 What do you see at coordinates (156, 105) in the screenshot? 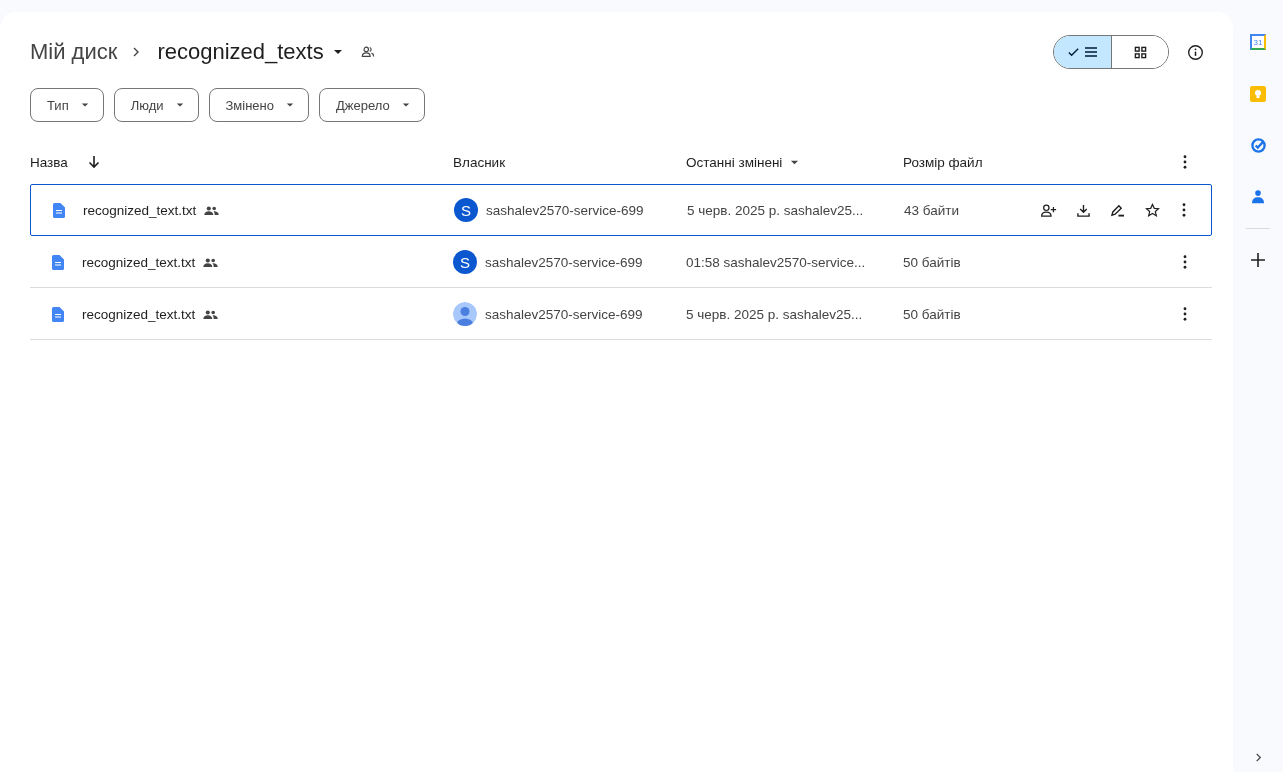
I see `filter-chip: Люди` at bounding box center [156, 105].